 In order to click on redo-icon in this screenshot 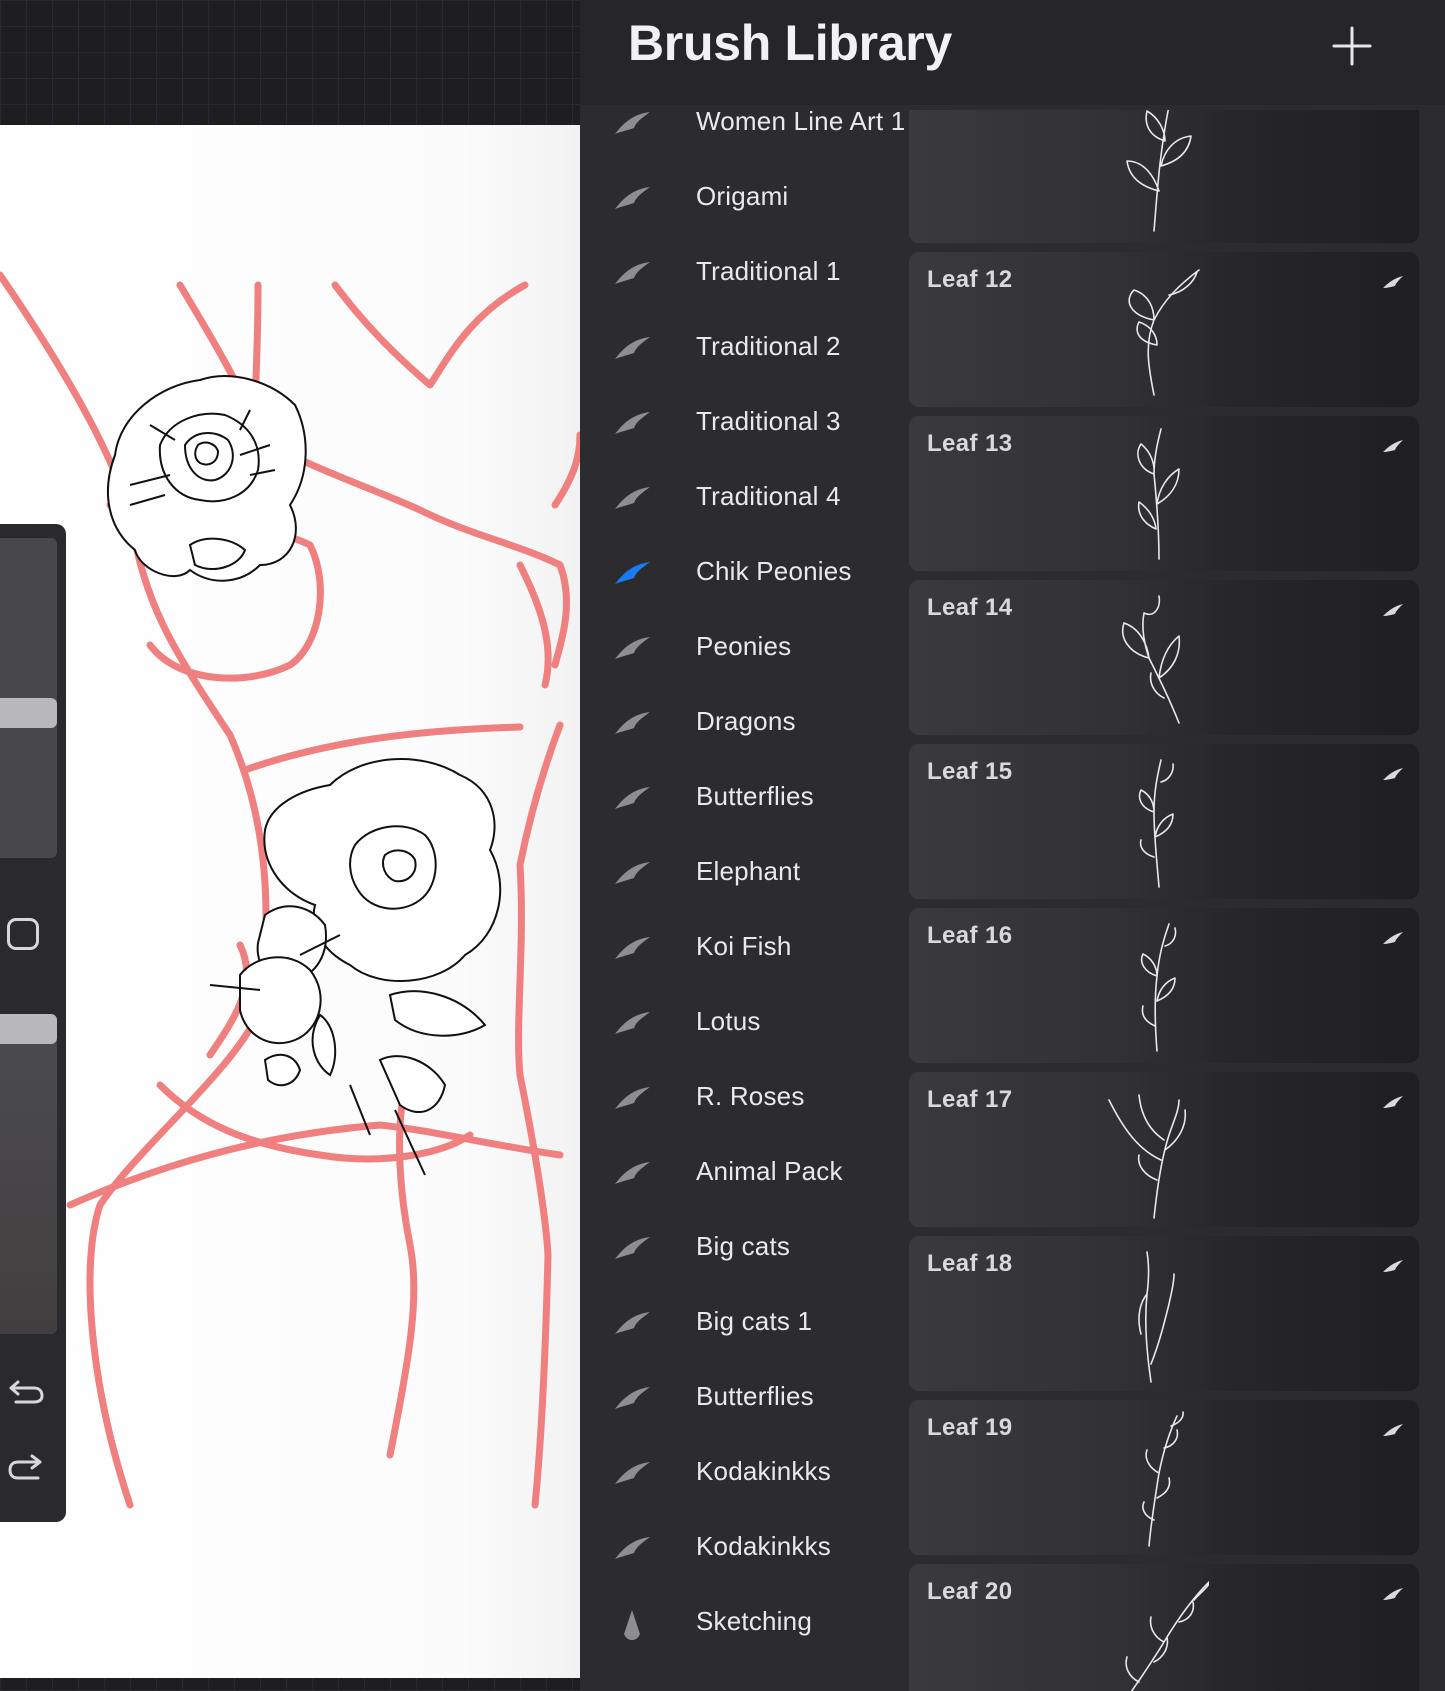, I will do `click(26, 1470)`.